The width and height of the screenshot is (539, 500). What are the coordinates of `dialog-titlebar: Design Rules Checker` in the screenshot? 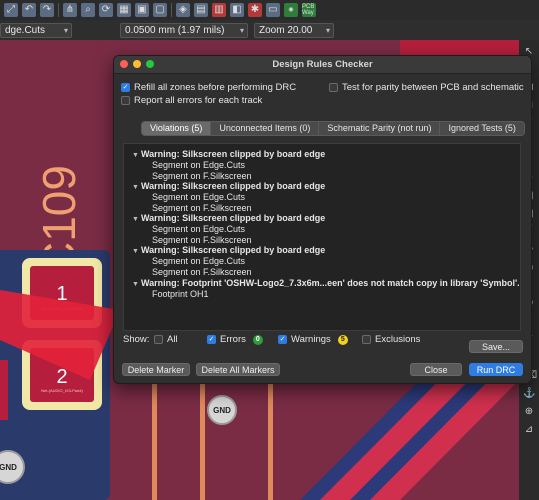 It's located at (322, 65).